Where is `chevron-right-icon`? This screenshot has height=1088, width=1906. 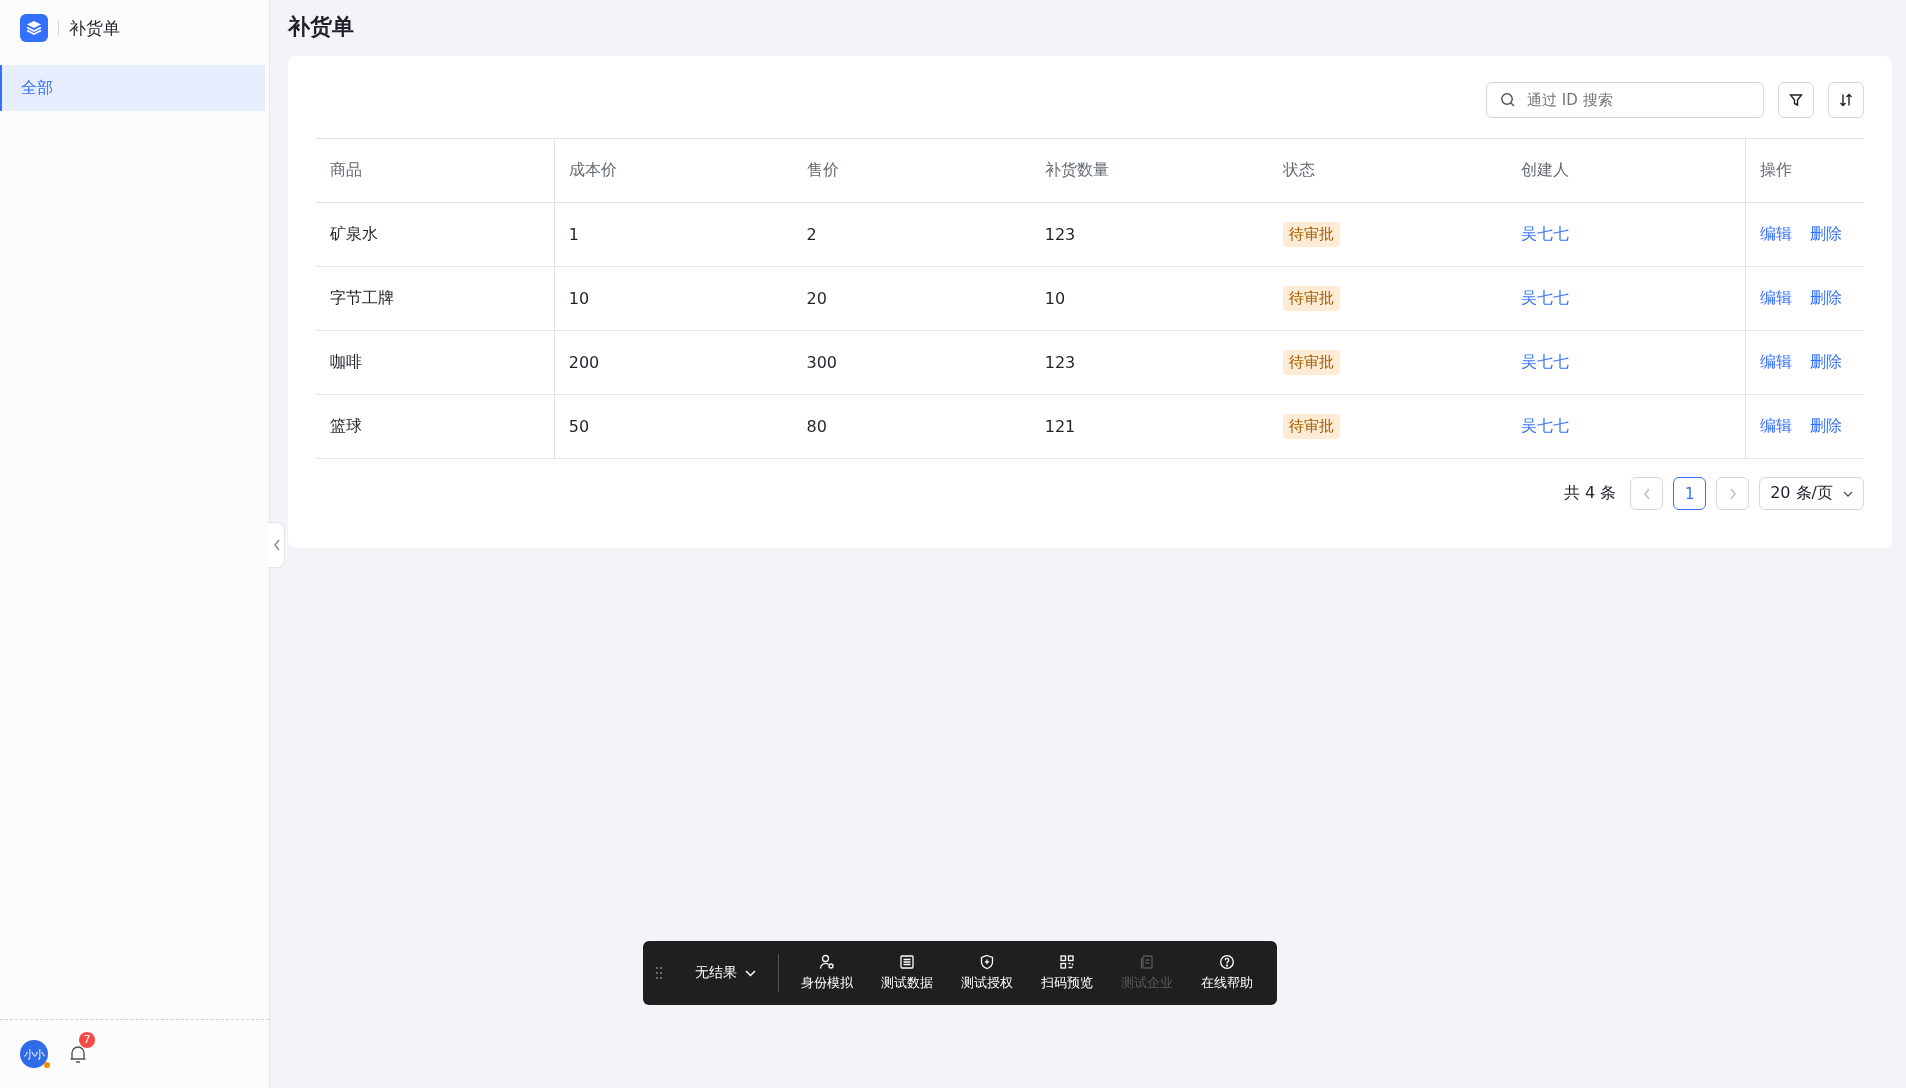 chevron-right-icon is located at coordinates (1732, 493).